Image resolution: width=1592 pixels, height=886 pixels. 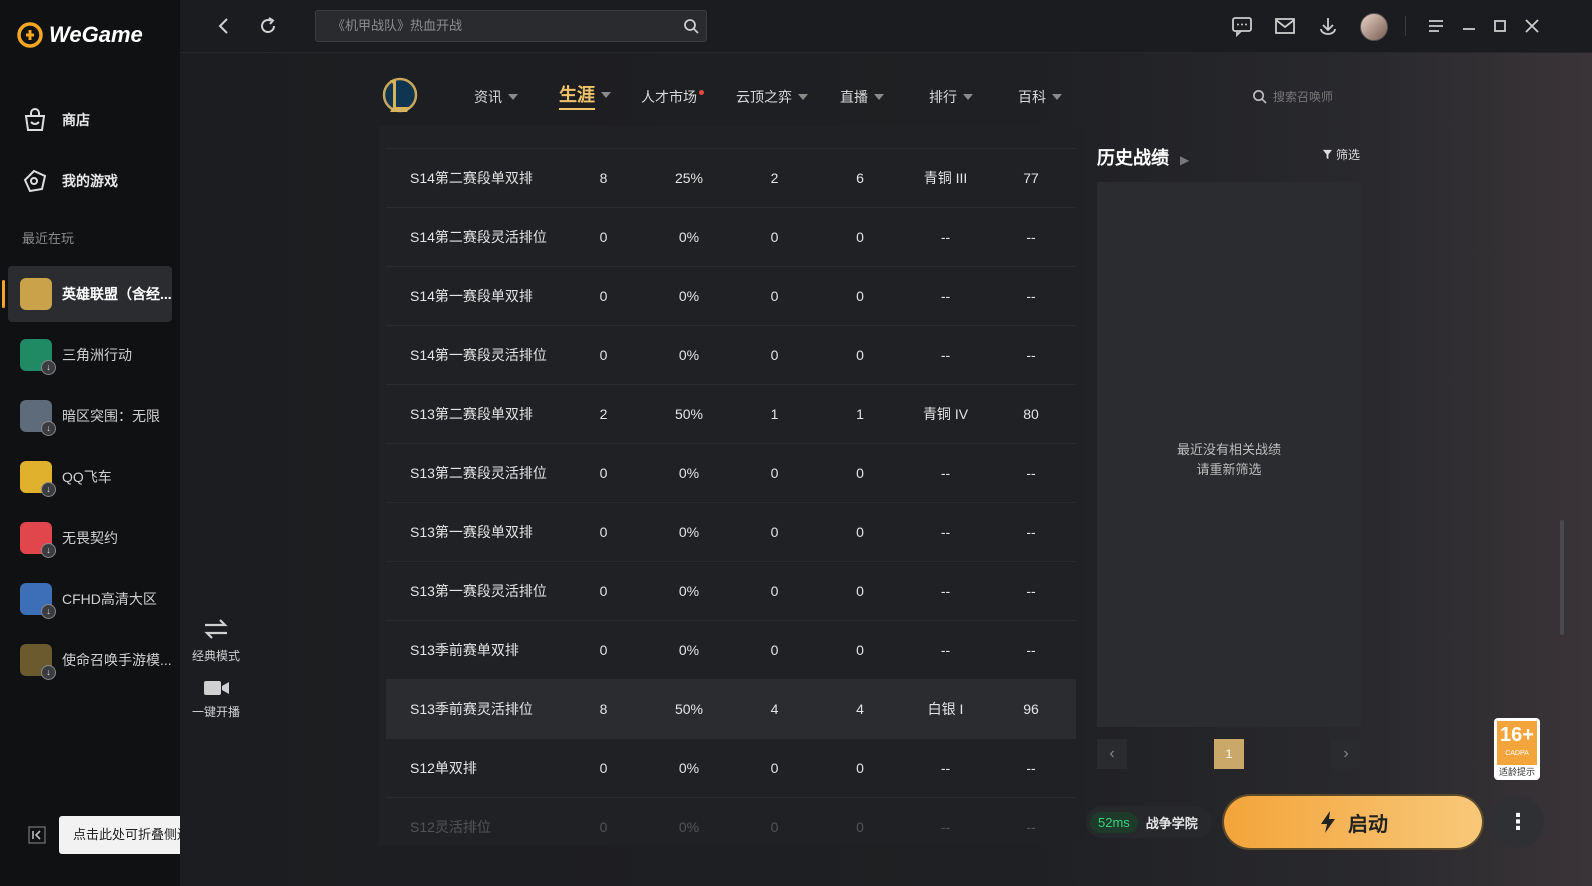 What do you see at coordinates (1303, 97) in the screenshot?
I see `summoner-search-placeholder: 搜索召唤师` at bounding box center [1303, 97].